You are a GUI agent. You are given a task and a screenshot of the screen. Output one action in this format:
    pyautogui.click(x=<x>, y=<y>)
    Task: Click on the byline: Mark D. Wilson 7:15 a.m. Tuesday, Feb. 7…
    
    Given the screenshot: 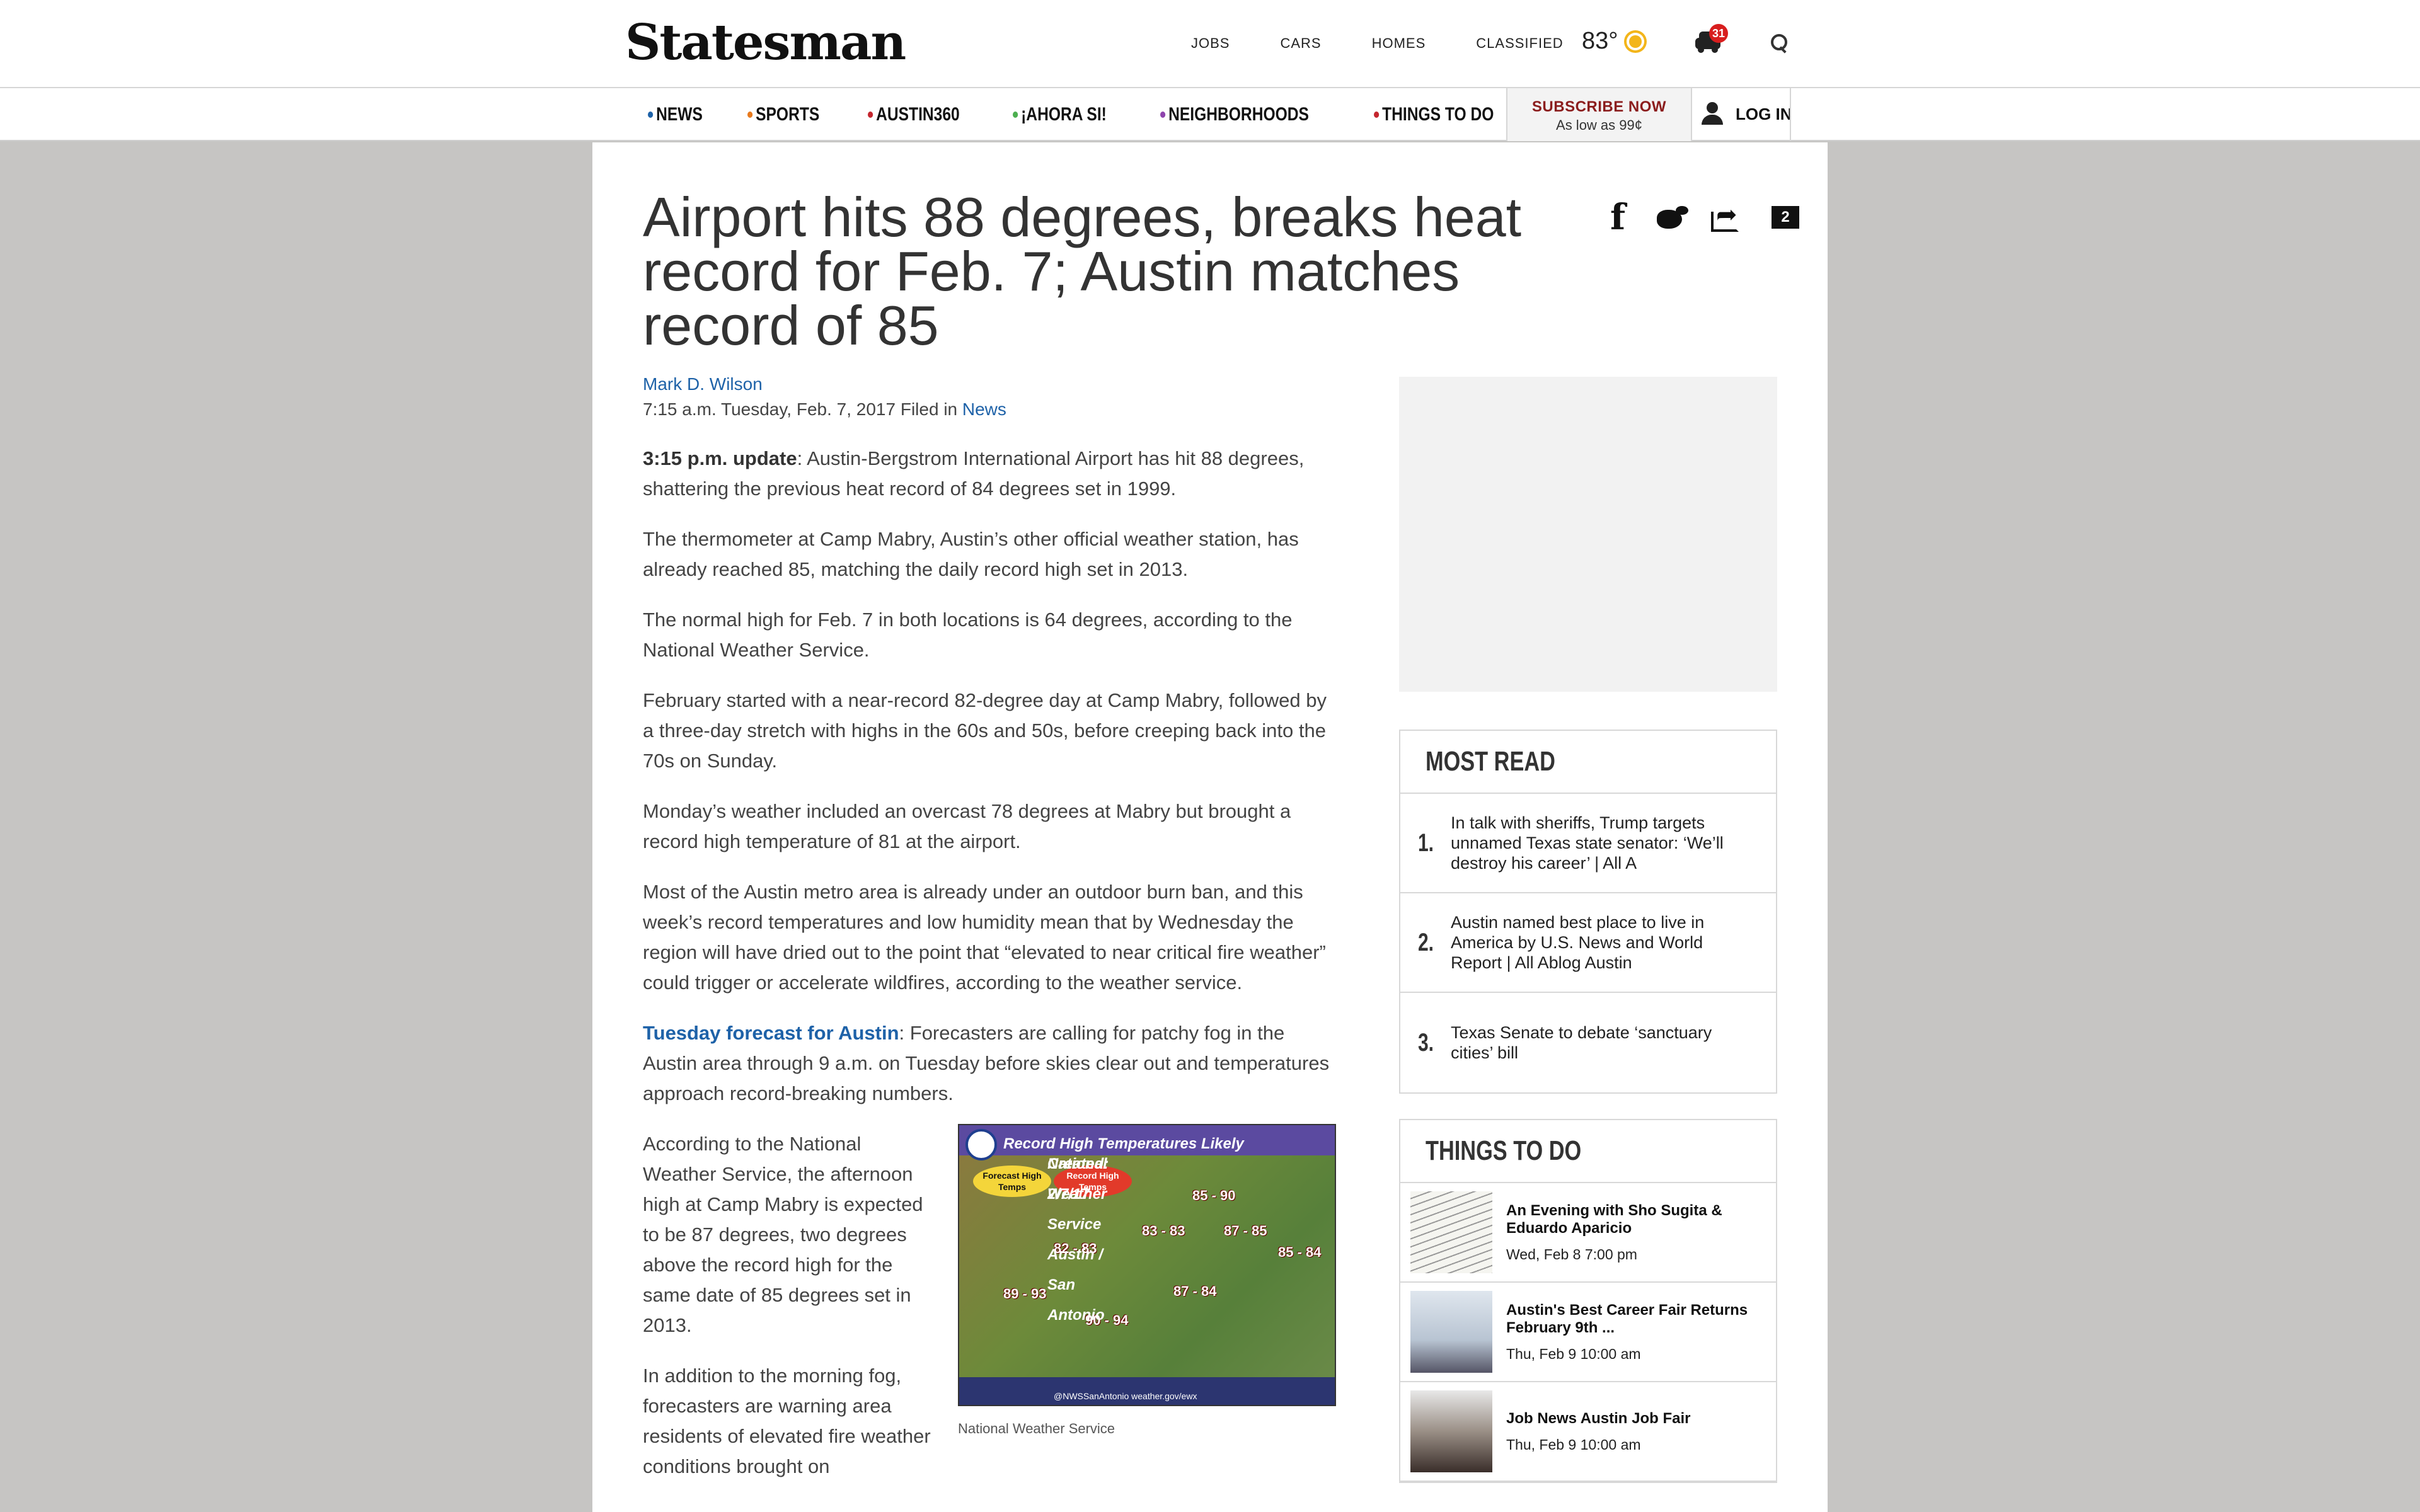 What is the action you would take?
    pyautogui.click(x=824, y=397)
    